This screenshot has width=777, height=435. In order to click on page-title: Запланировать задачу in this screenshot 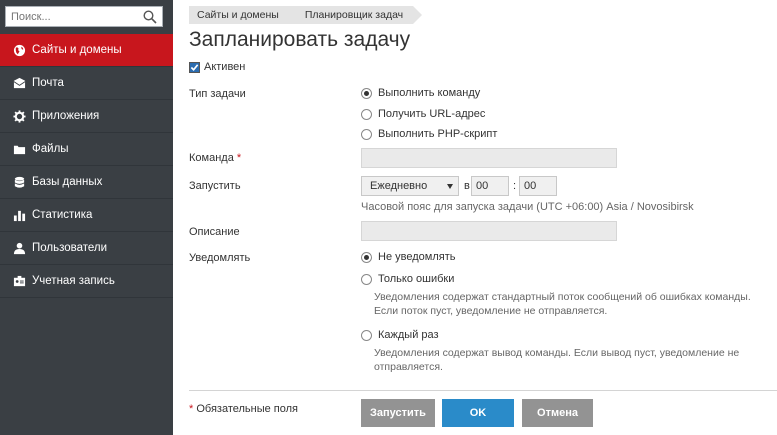, I will do `click(300, 39)`.